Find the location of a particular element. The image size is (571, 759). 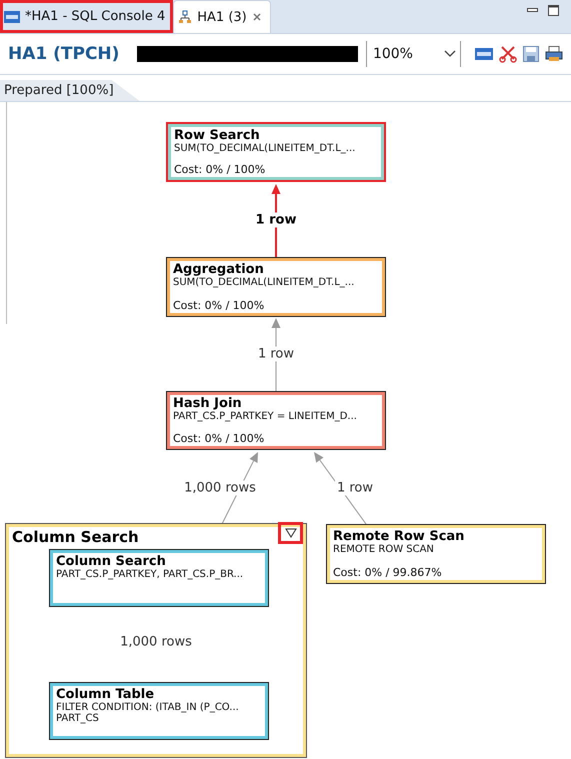

close-icon is located at coordinates (257, 17).